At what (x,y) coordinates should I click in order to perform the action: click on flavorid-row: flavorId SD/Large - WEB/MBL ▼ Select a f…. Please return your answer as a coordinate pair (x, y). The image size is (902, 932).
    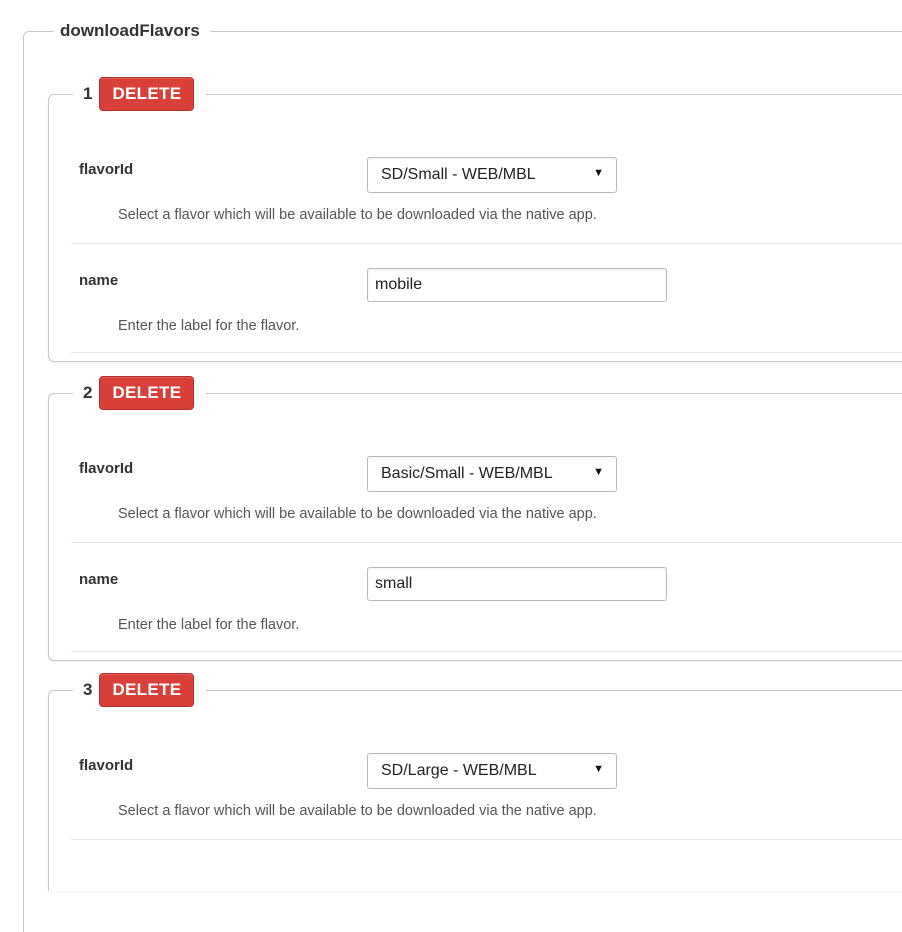
    Looking at the image, I should click on (486, 792).